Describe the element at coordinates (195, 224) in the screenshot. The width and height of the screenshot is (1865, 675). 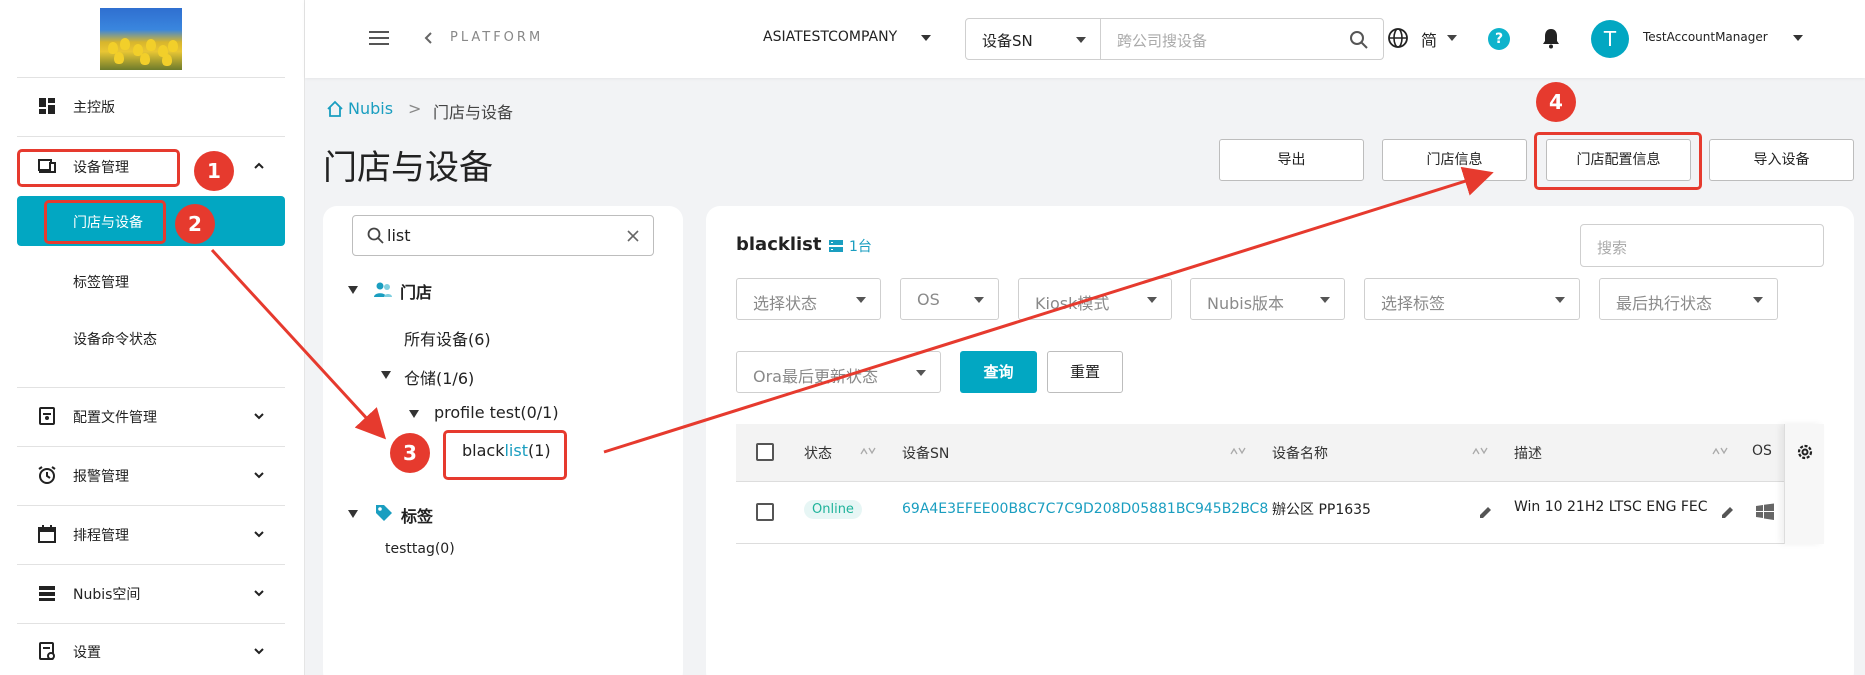
I see `step-number-badge: 2` at that location.